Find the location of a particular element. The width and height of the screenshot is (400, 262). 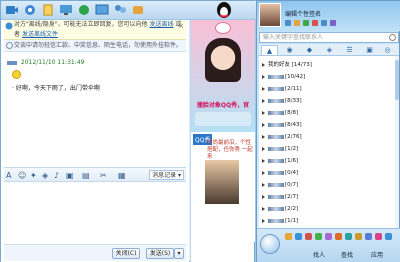

weibo-icon is located at coordinates (297, 23).